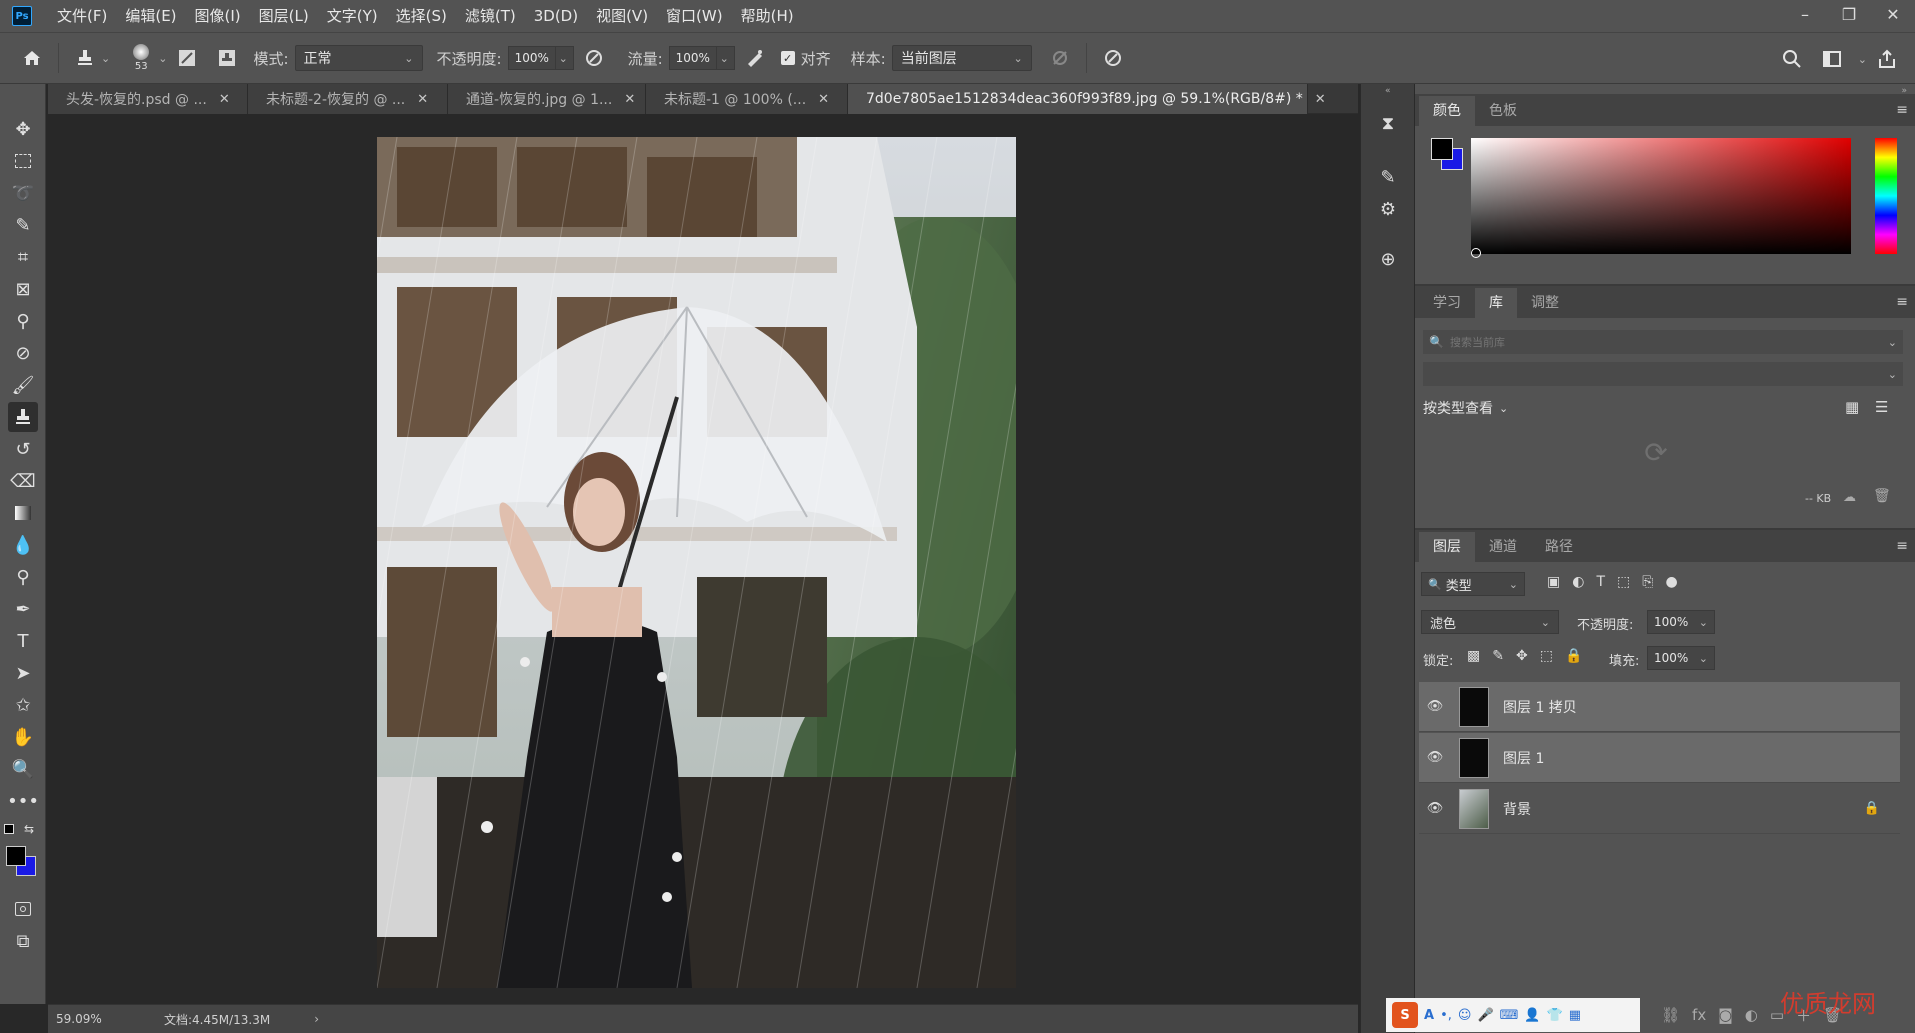 This screenshot has width=1915, height=1033. What do you see at coordinates (358, 58) in the screenshot?
I see `mode-select: 正常 ⌄` at bounding box center [358, 58].